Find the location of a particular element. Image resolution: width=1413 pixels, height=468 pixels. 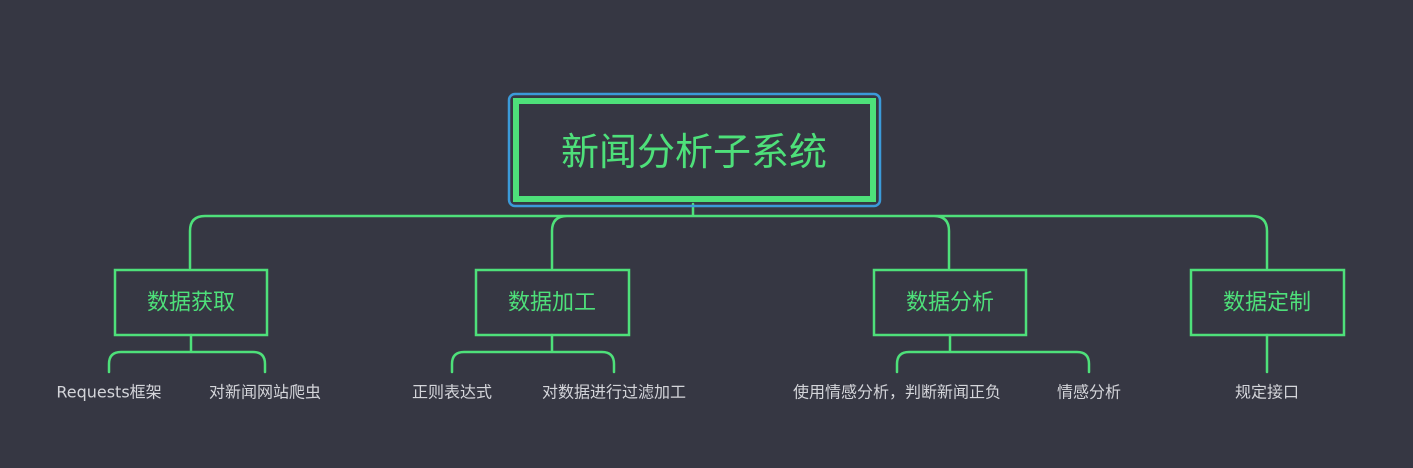

branch-3-leaf-connector is located at coordinates (993, 353).